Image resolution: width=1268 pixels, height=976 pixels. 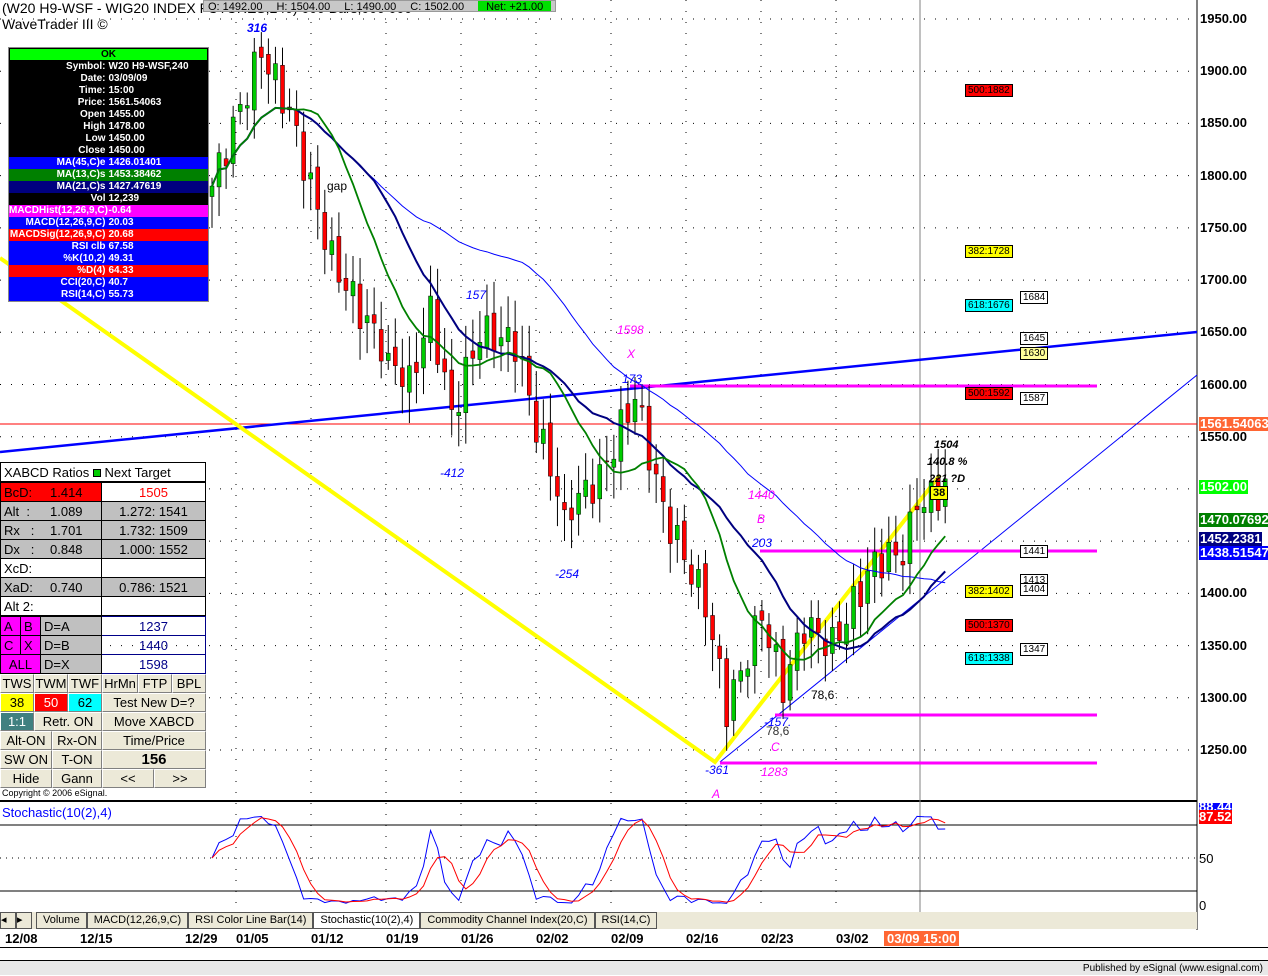 What do you see at coordinates (47, 472) in the screenshot?
I see `xabcd-title: XABCD Ratios` at bounding box center [47, 472].